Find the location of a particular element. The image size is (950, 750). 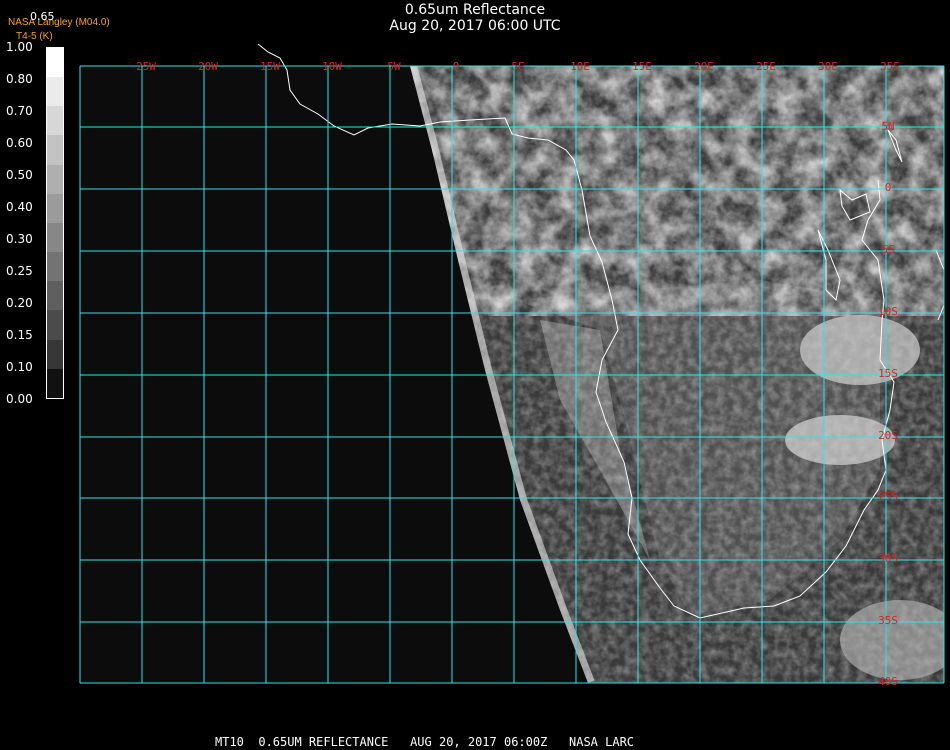

longitude-label: 20W is located at coordinates (208, 66).